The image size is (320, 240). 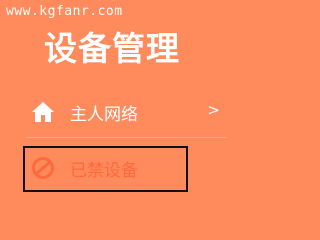 I want to click on menu-item-label: 主人网络, so click(x=104, y=114).